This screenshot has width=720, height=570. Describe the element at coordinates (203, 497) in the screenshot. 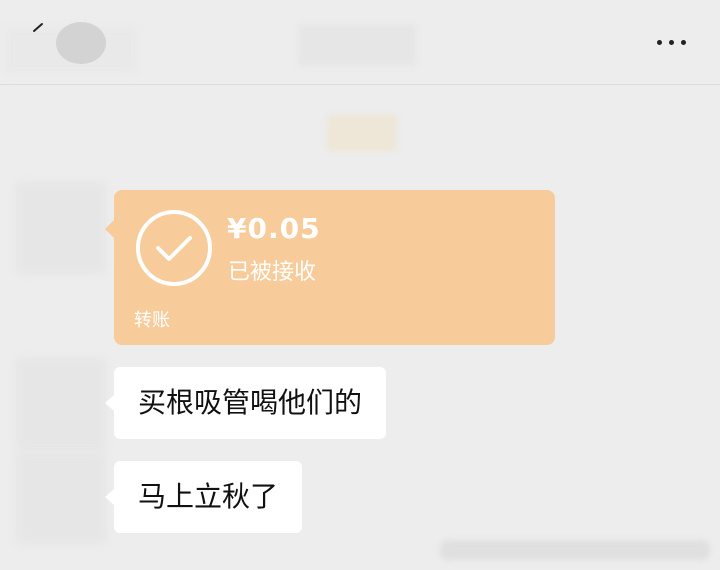

I see `message-bubble: 马上立秋了` at that location.